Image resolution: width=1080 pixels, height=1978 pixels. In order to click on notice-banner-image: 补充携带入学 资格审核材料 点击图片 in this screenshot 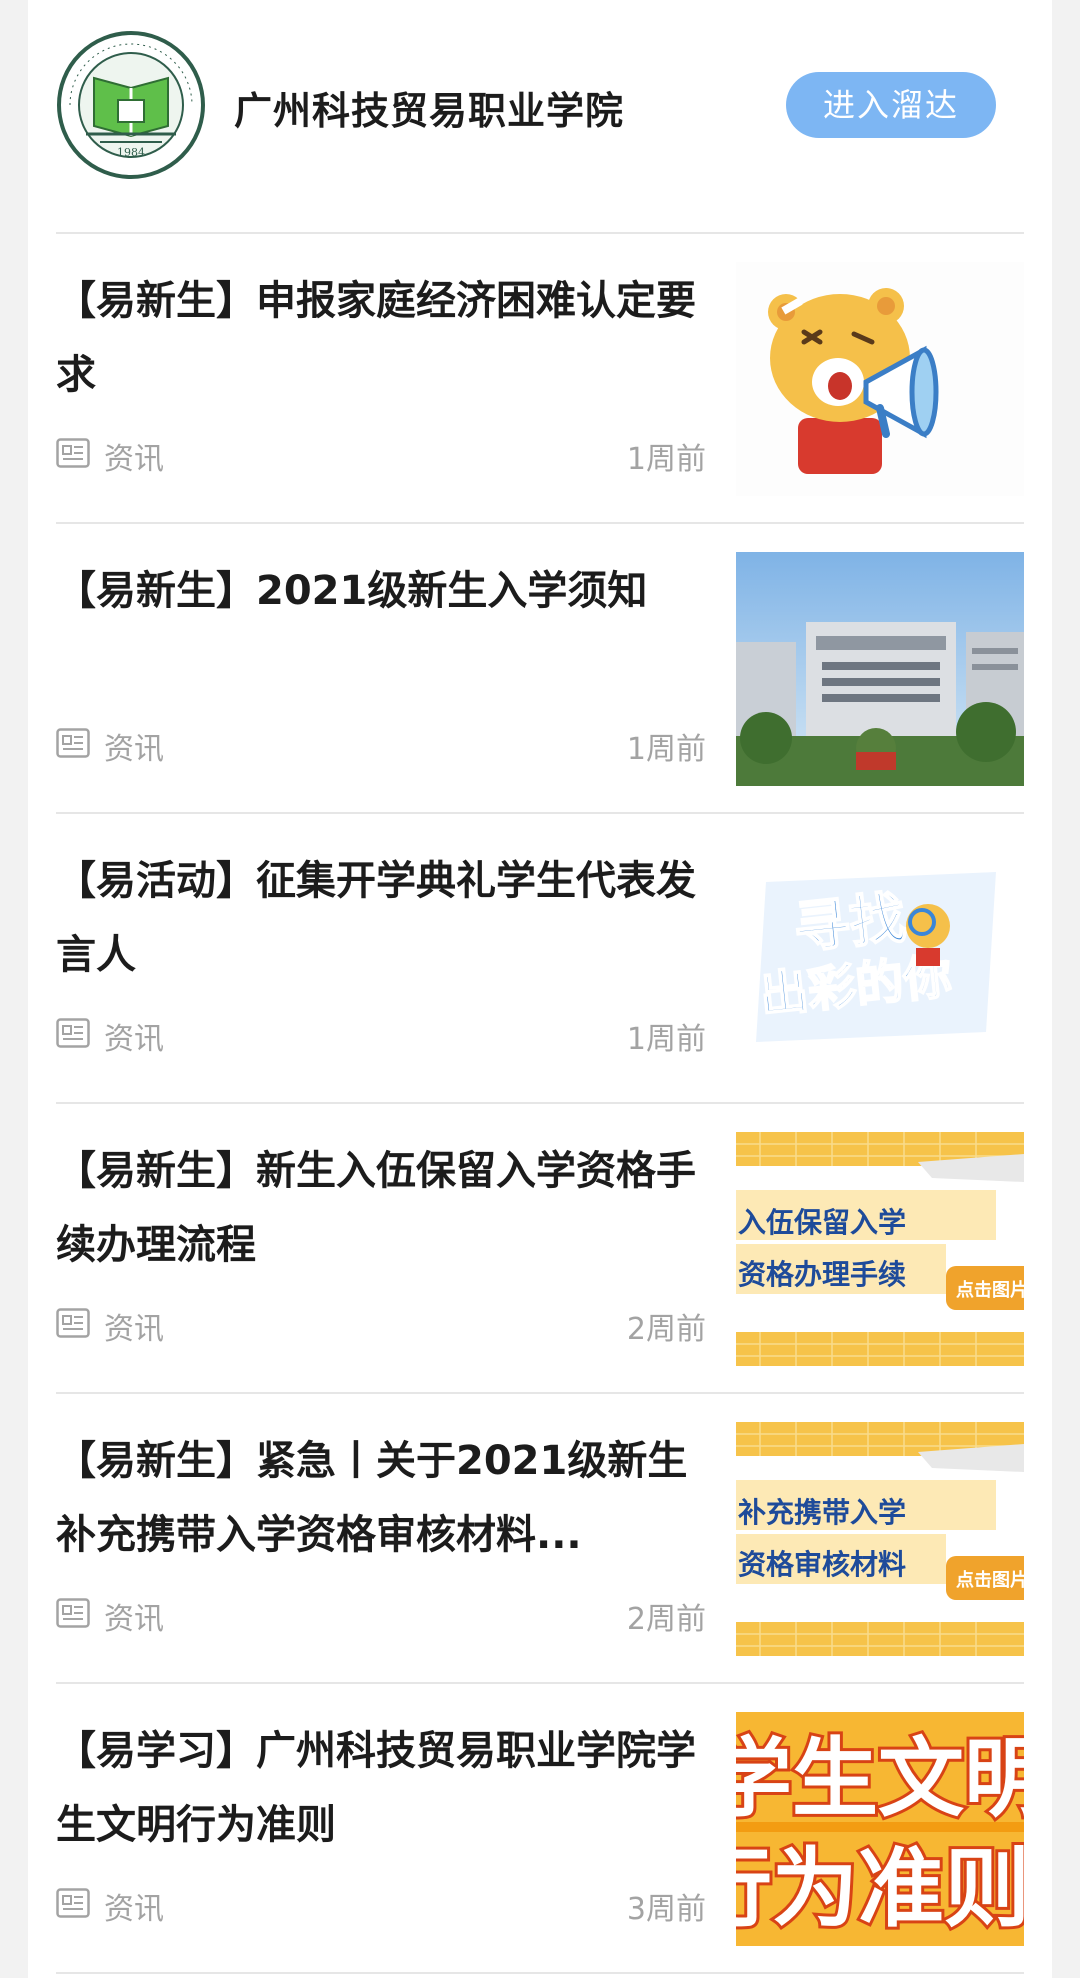, I will do `click(880, 1539)`.